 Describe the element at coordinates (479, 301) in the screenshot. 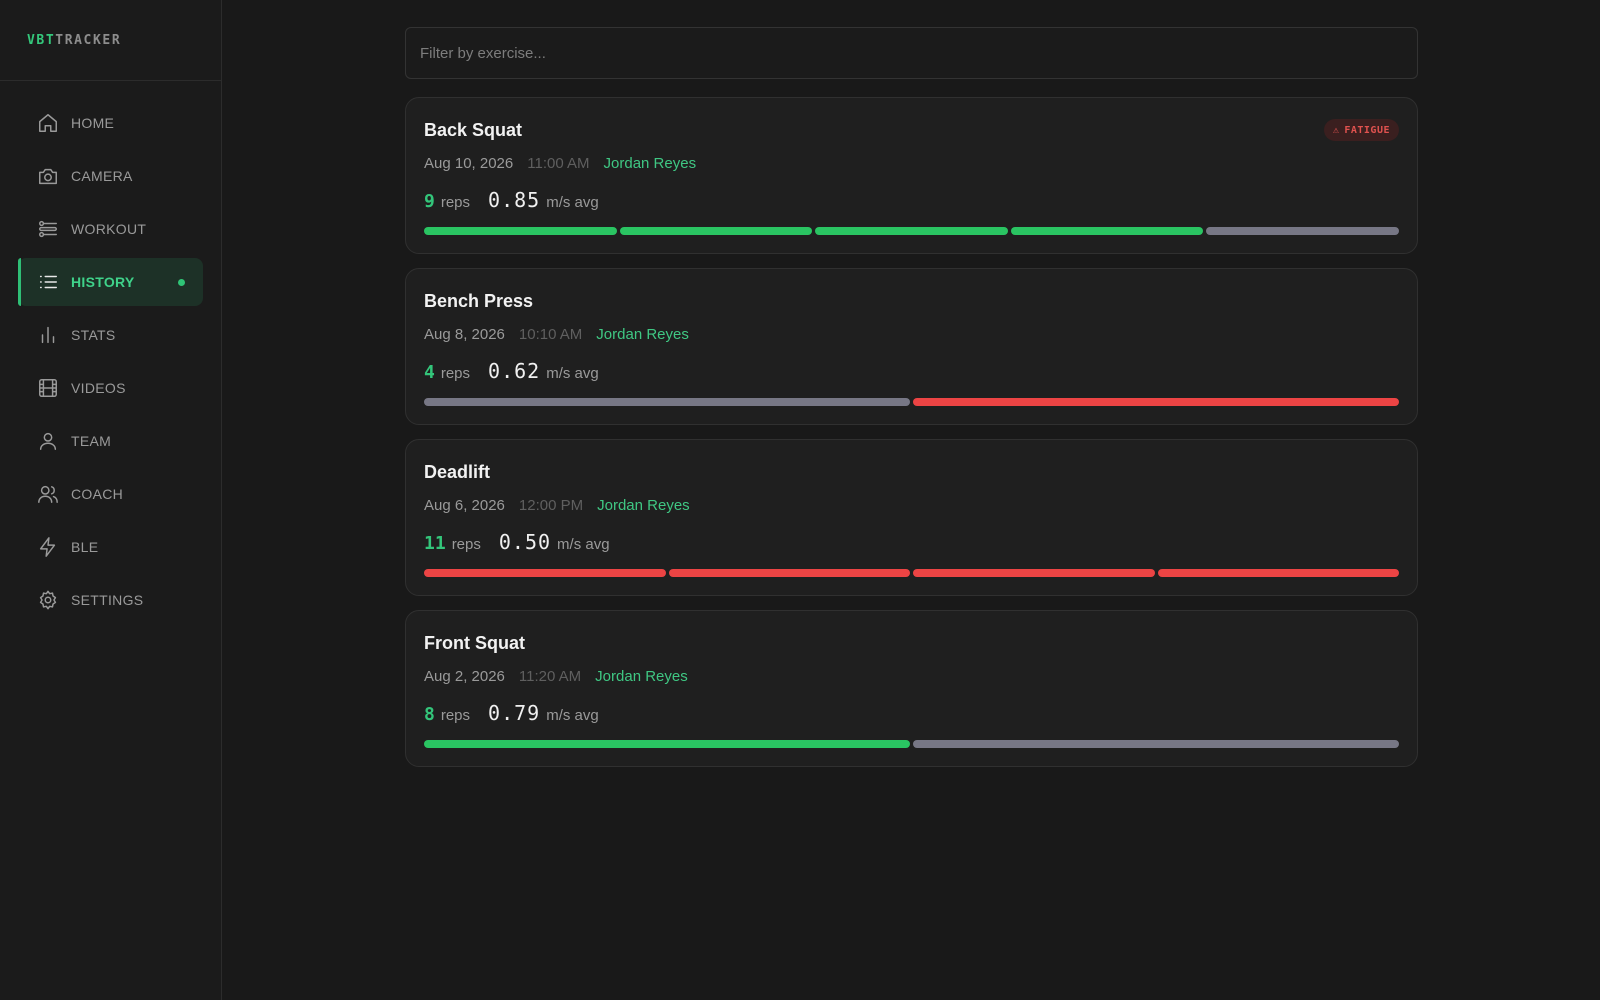

I see `exercise-name: Bench Press` at that location.